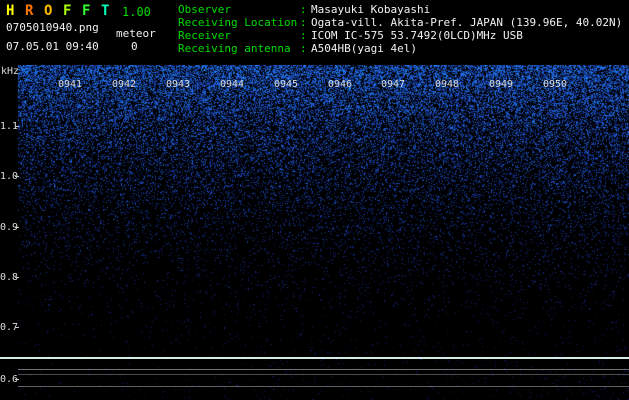 The width and height of the screenshot is (629, 400). I want to click on logo-letter: H, so click(10, 11).